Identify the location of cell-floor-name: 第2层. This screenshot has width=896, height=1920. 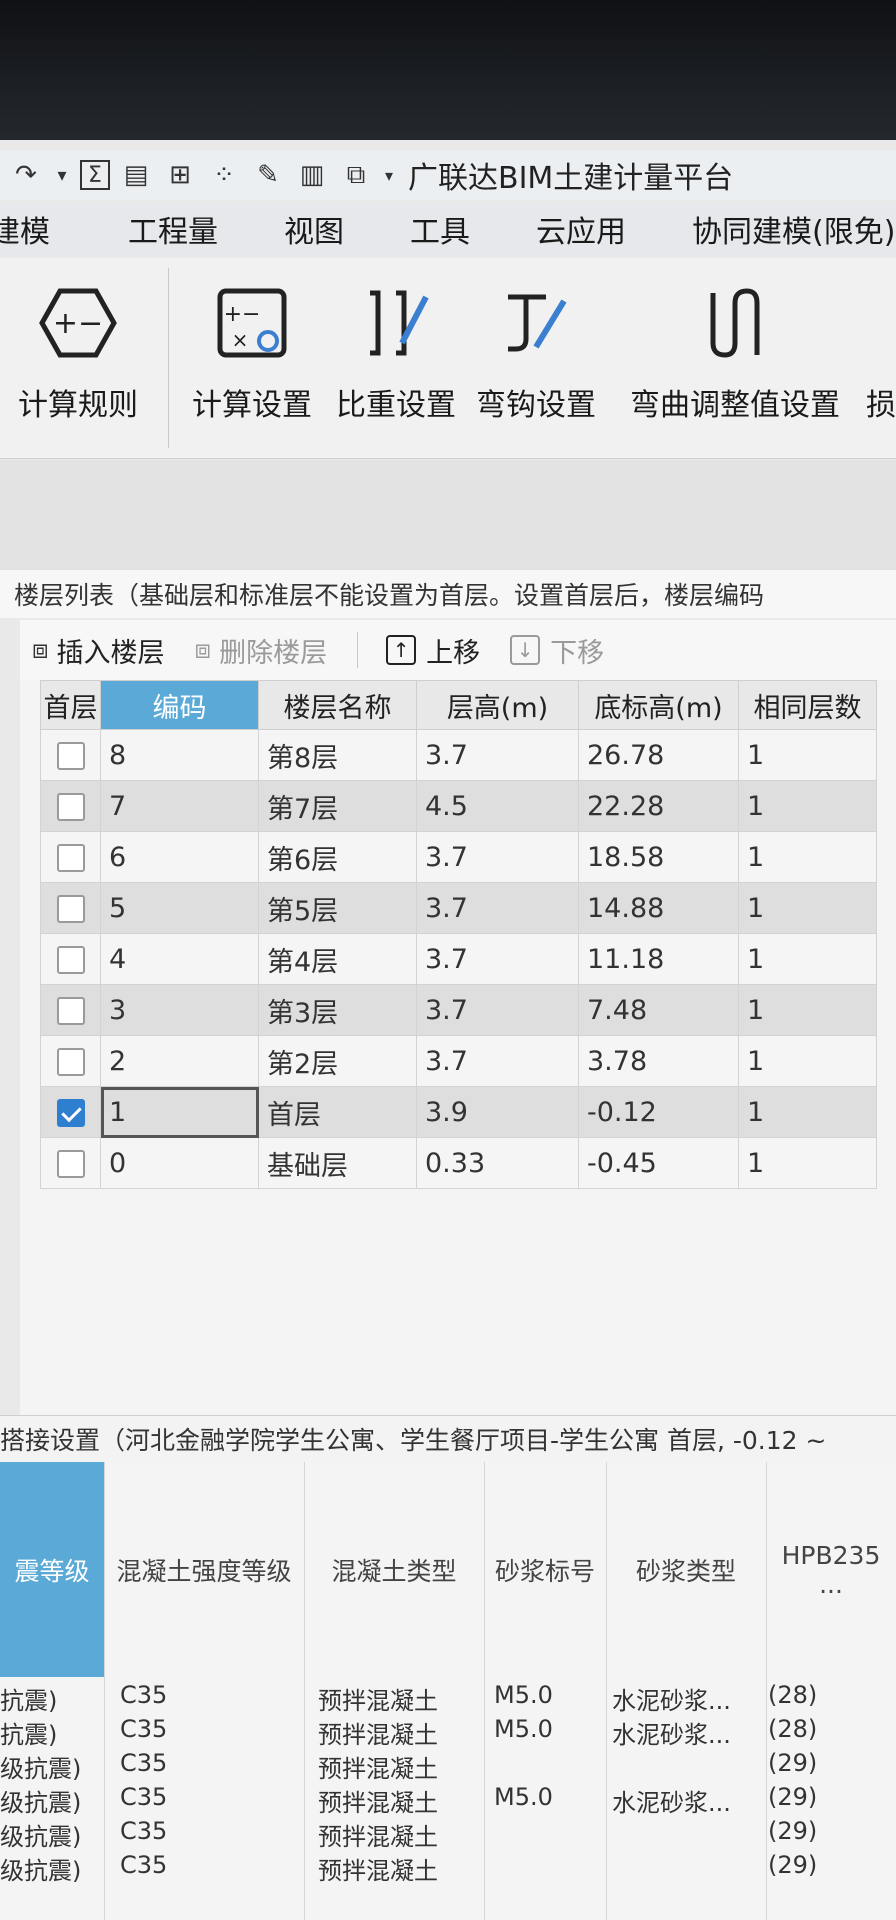
(337, 1061).